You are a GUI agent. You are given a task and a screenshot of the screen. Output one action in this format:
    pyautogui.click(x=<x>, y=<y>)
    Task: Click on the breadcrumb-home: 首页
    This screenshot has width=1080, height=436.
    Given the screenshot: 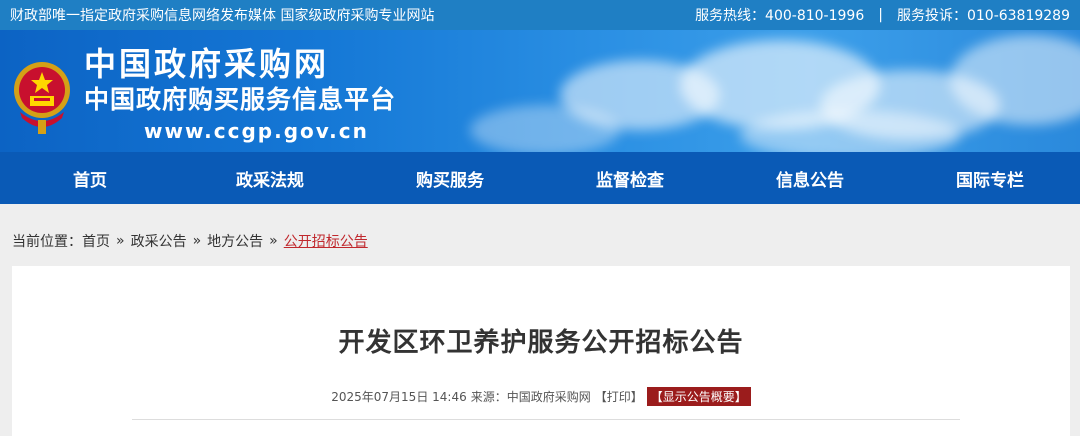 What is the action you would take?
    pyautogui.click(x=96, y=241)
    